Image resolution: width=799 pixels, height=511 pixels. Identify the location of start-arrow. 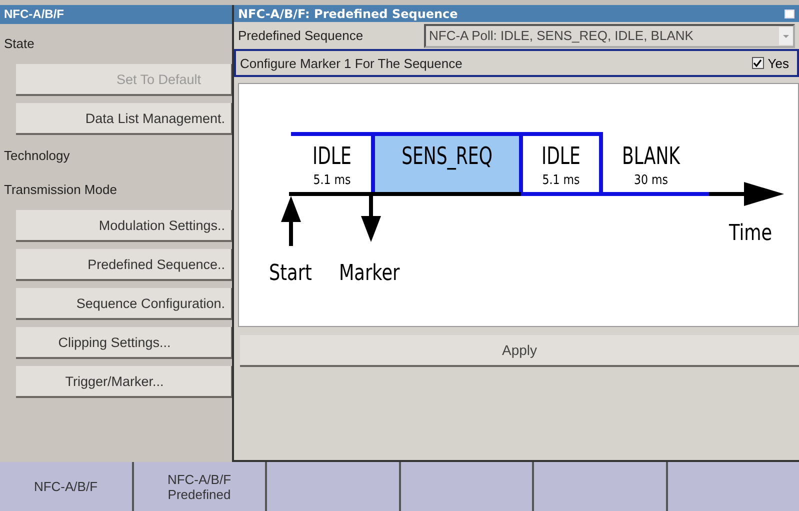
(291, 221).